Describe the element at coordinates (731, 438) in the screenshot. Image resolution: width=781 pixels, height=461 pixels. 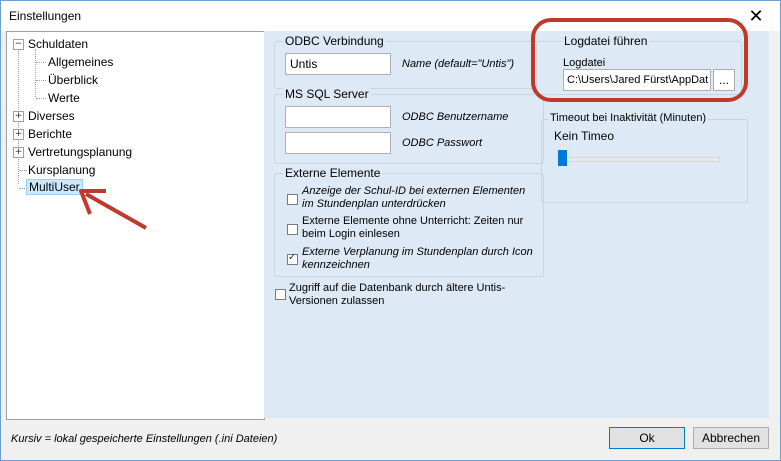
I see `cancel-button: Abbrechen` at that location.